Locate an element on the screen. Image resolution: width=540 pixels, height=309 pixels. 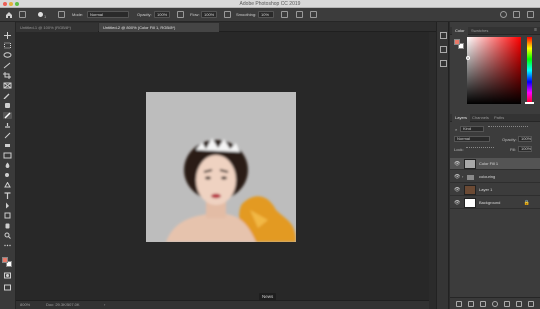
blend-mode-select: Normal is located at coordinates (472, 139).